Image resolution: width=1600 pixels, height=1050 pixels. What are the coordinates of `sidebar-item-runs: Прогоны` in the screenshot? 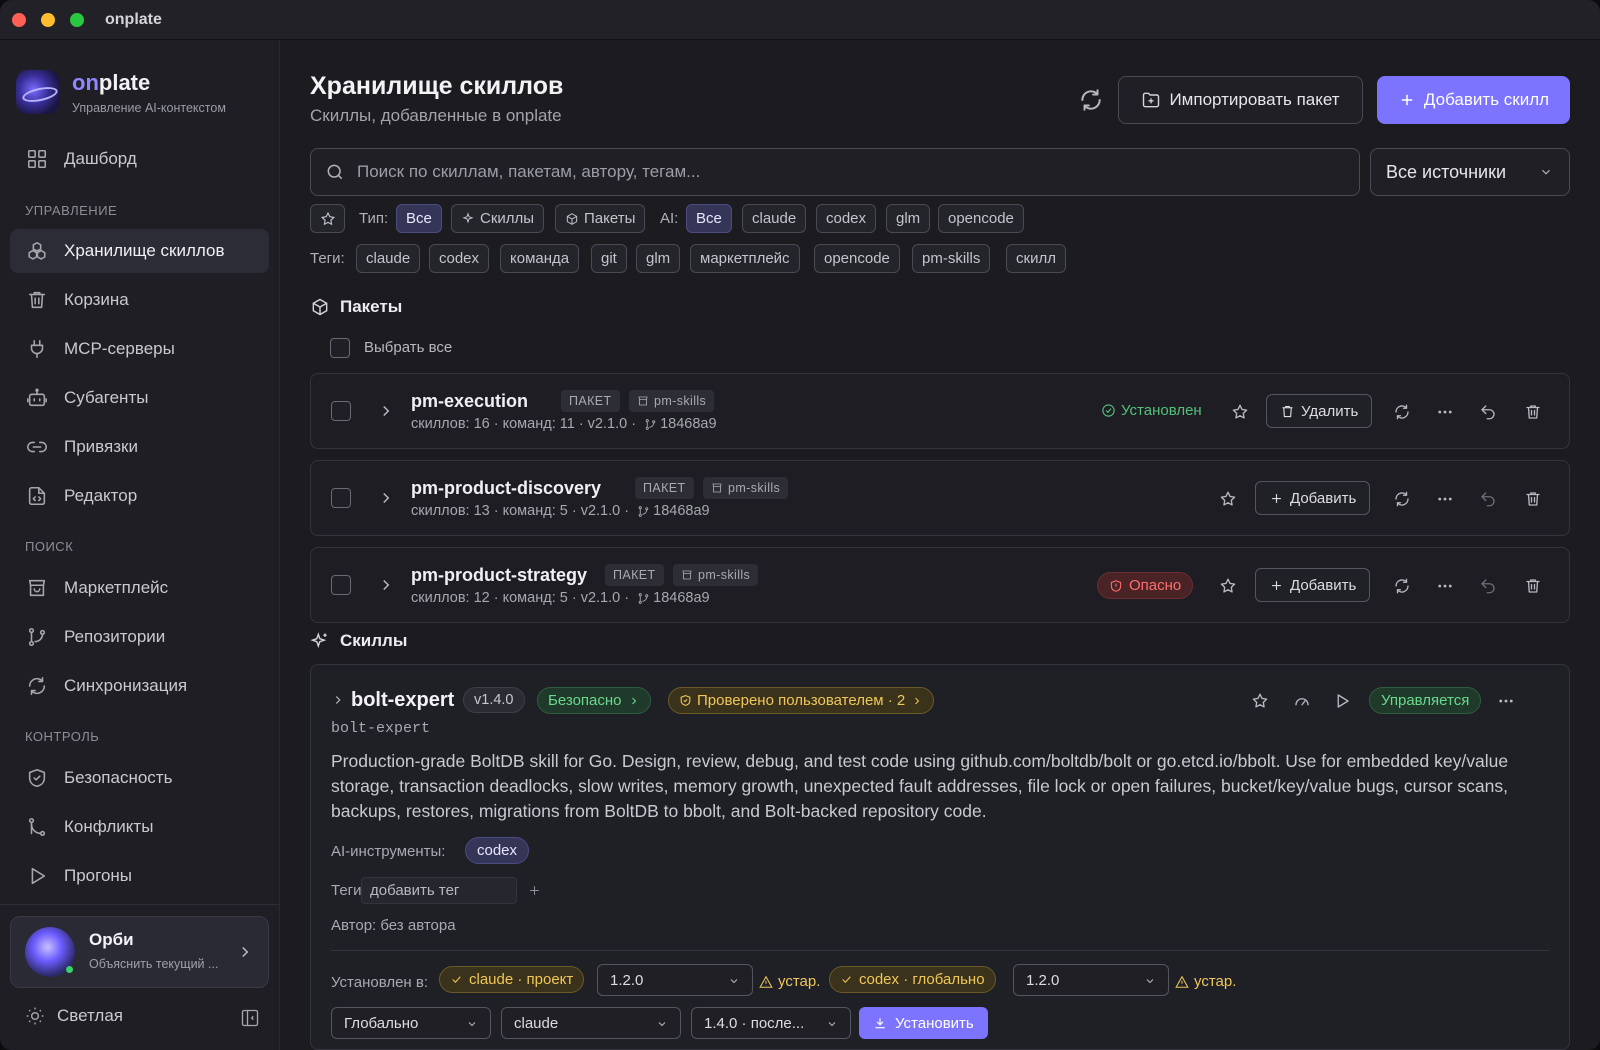 It's located at (139, 876).